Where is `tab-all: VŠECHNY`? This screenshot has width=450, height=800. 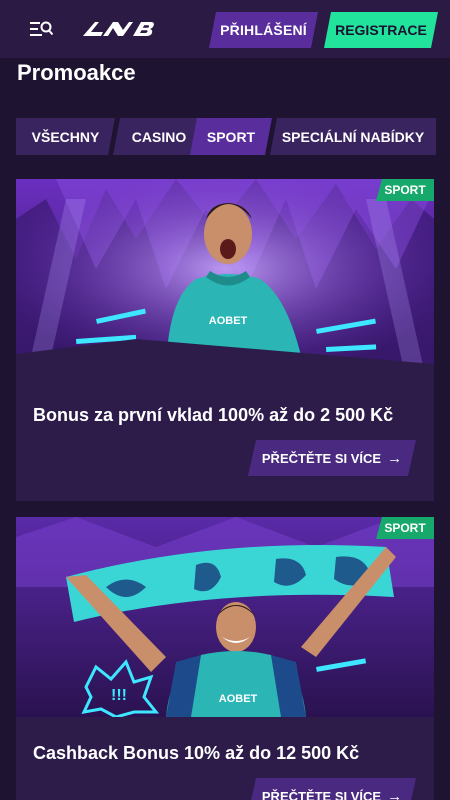
tab-all: VŠECHNY is located at coordinates (65, 136).